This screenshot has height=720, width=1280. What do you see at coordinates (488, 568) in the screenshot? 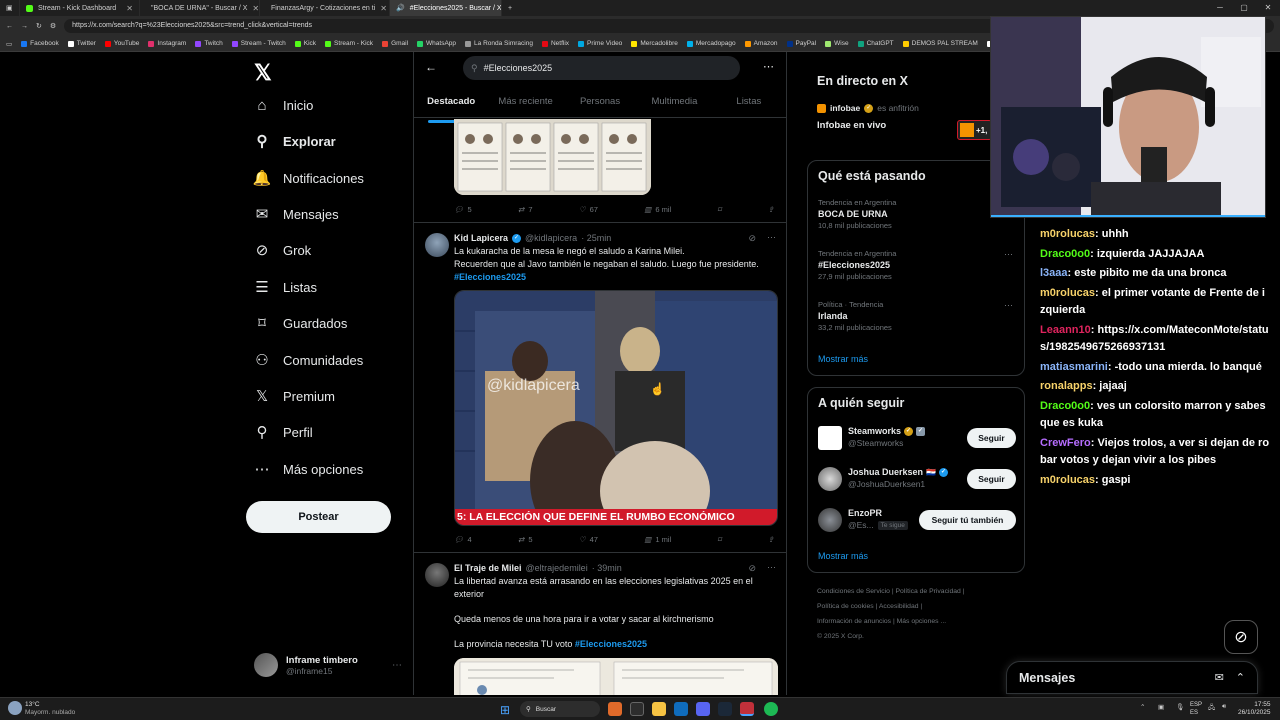
I see `tweet-author: El Traje de Milei` at bounding box center [488, 568].